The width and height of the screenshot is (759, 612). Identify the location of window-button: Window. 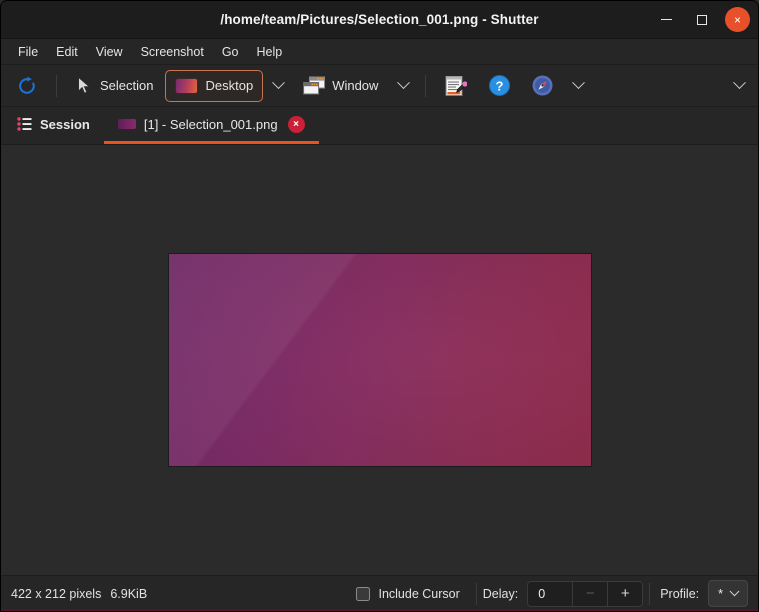
(340, 86).